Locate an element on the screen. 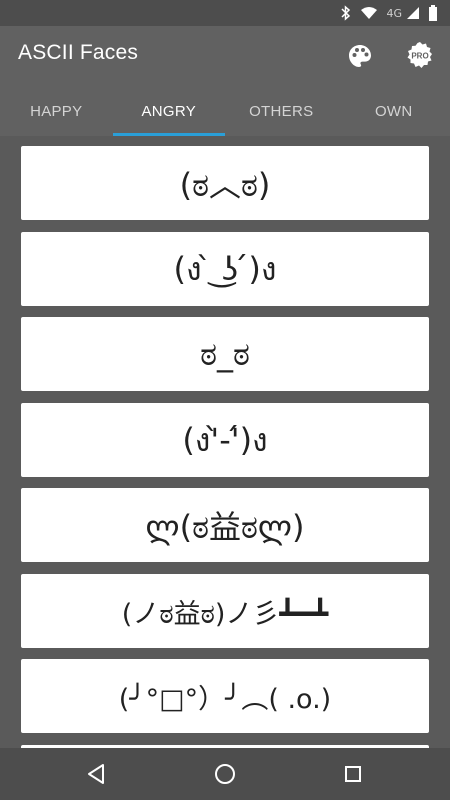 This screenshot has height=800, width=450. theme-palette-button is located at coordinates (360, 56).